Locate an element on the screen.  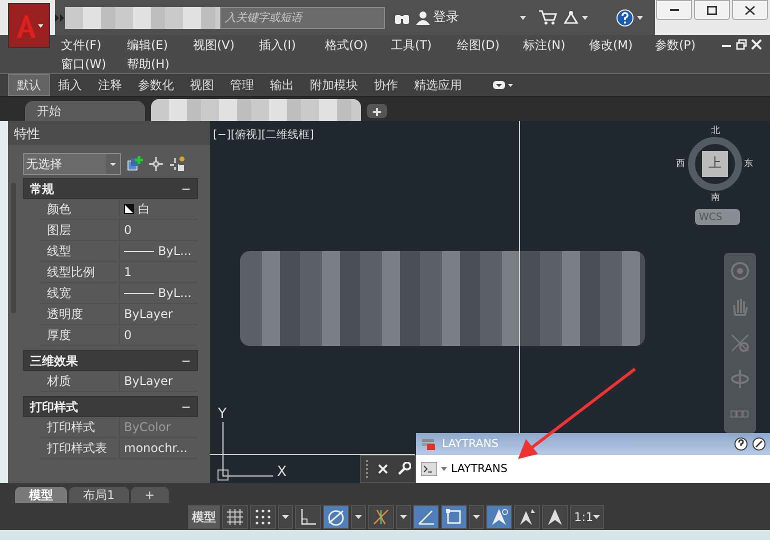
ribbon-tab: 注释 is located at coordinates (110, 85).